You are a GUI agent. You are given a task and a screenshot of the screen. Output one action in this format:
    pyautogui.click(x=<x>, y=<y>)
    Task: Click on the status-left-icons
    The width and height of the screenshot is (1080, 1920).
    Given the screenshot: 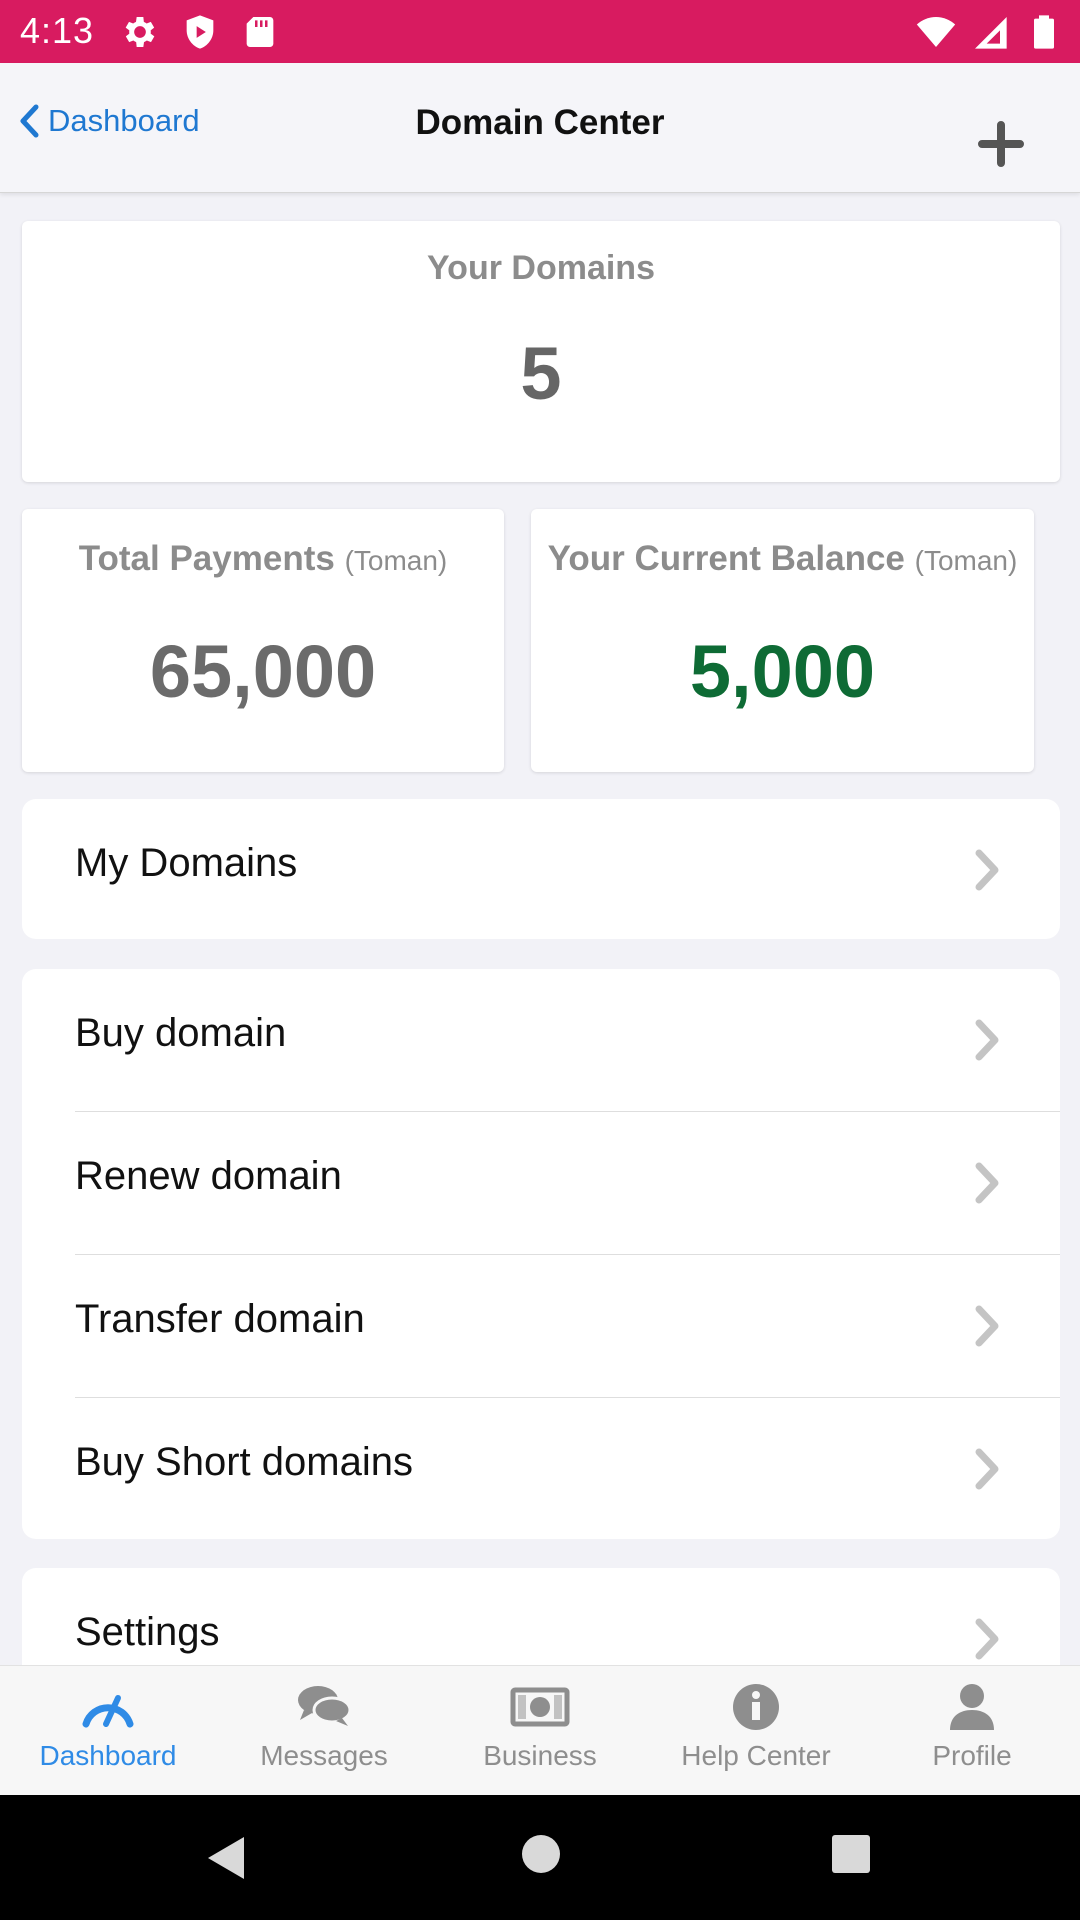 What is the action you would take?
    pyautogui.click(x=200, y=32)
    